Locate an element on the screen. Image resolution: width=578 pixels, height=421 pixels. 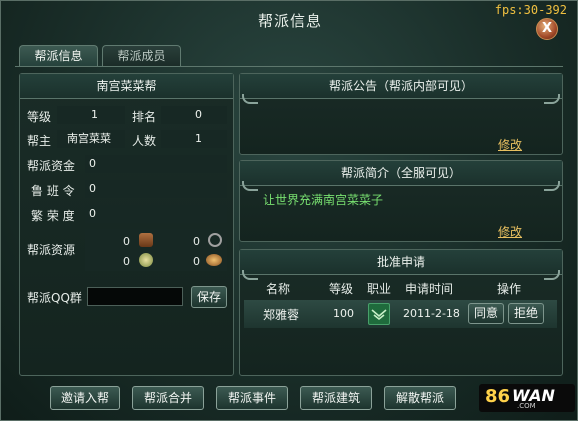
qq-label: 帮派QQ群 is located at coordinates (54, 298).